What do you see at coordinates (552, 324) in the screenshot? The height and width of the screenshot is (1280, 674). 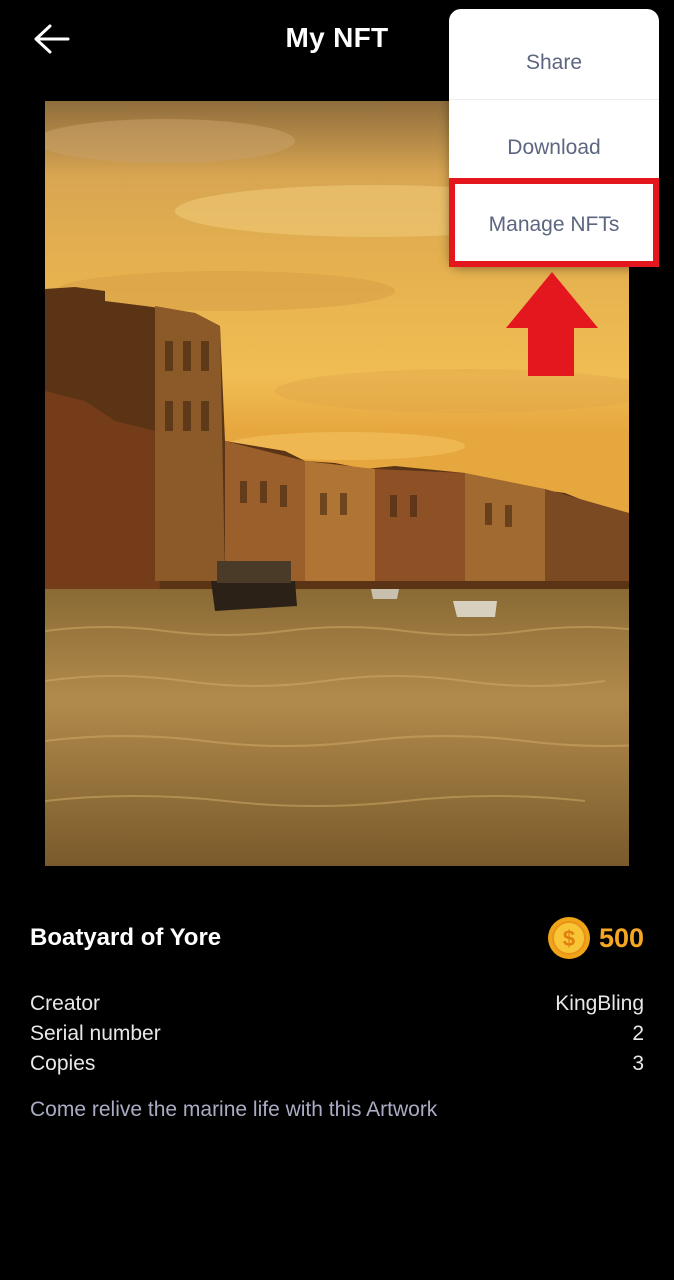 I see `arrow-up-icon` at bounding box center [552, 324].